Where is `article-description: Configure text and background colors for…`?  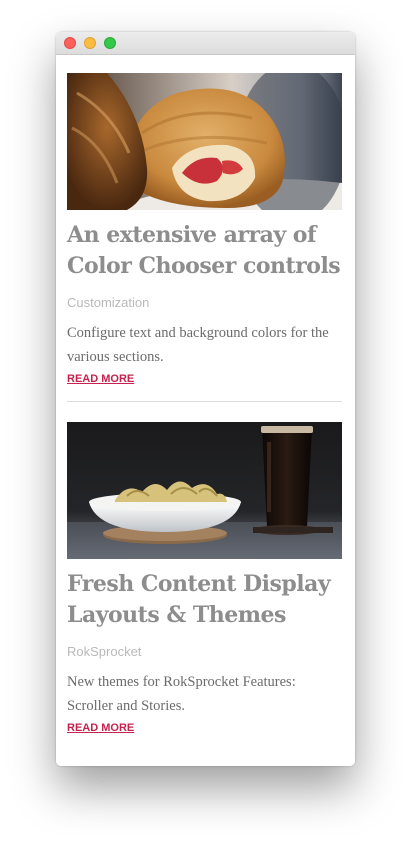
article-description: Configure text and background colors for… is located at coordinates (198, 345).